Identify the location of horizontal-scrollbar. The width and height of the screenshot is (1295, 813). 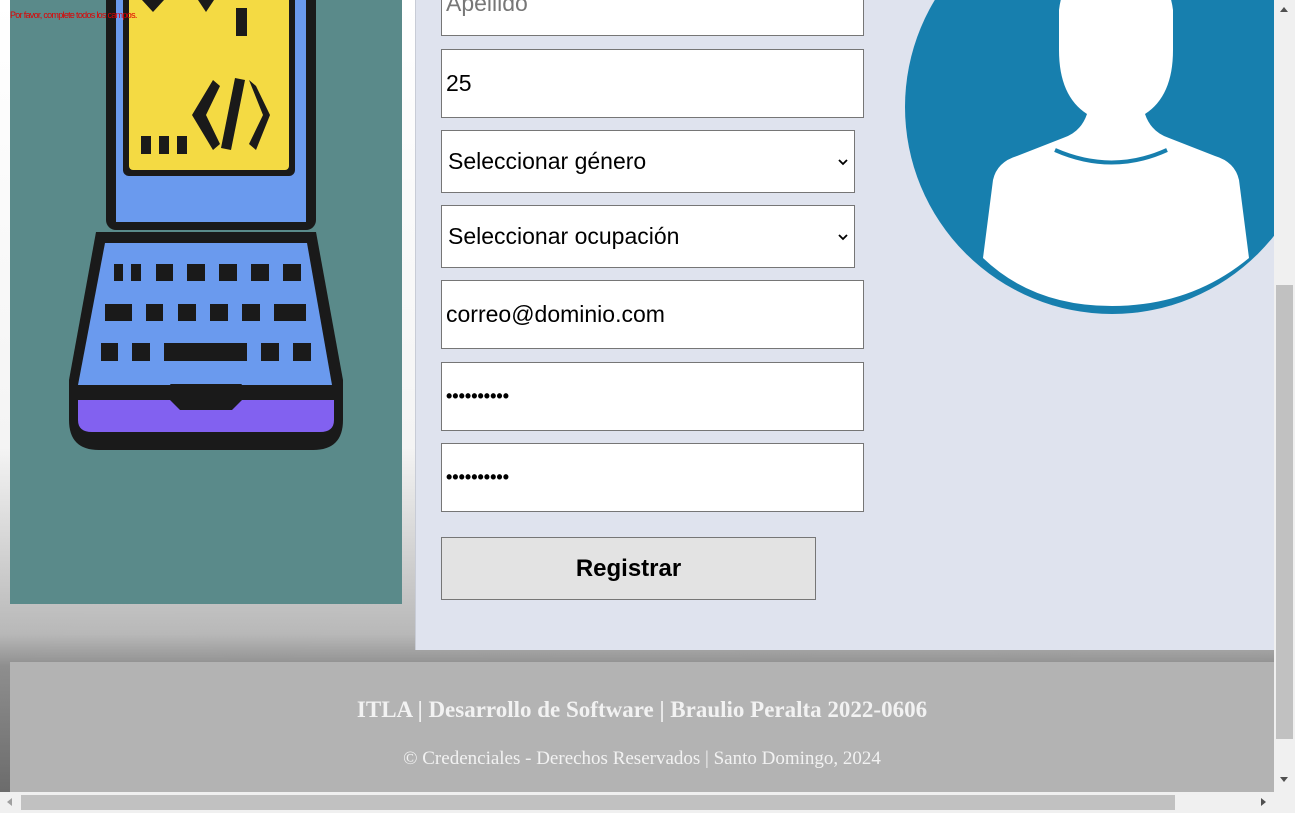
(637, 802).